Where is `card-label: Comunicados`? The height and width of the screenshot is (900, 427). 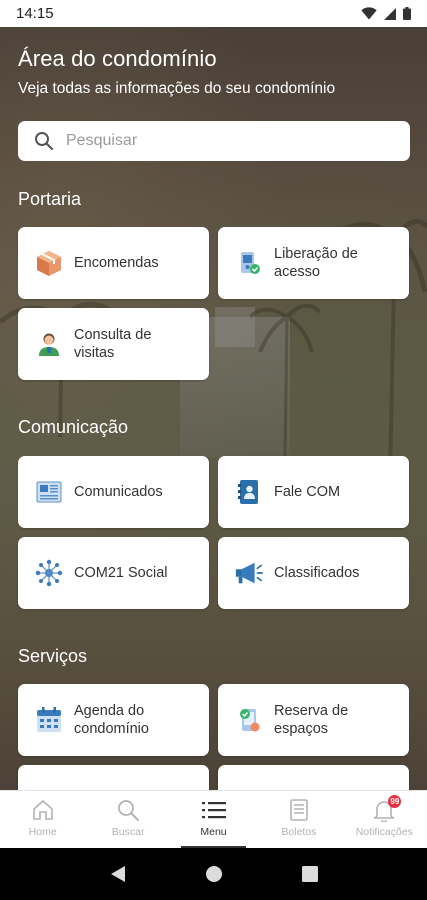
card-label: Comunicados is located at coordinates (118, 492).